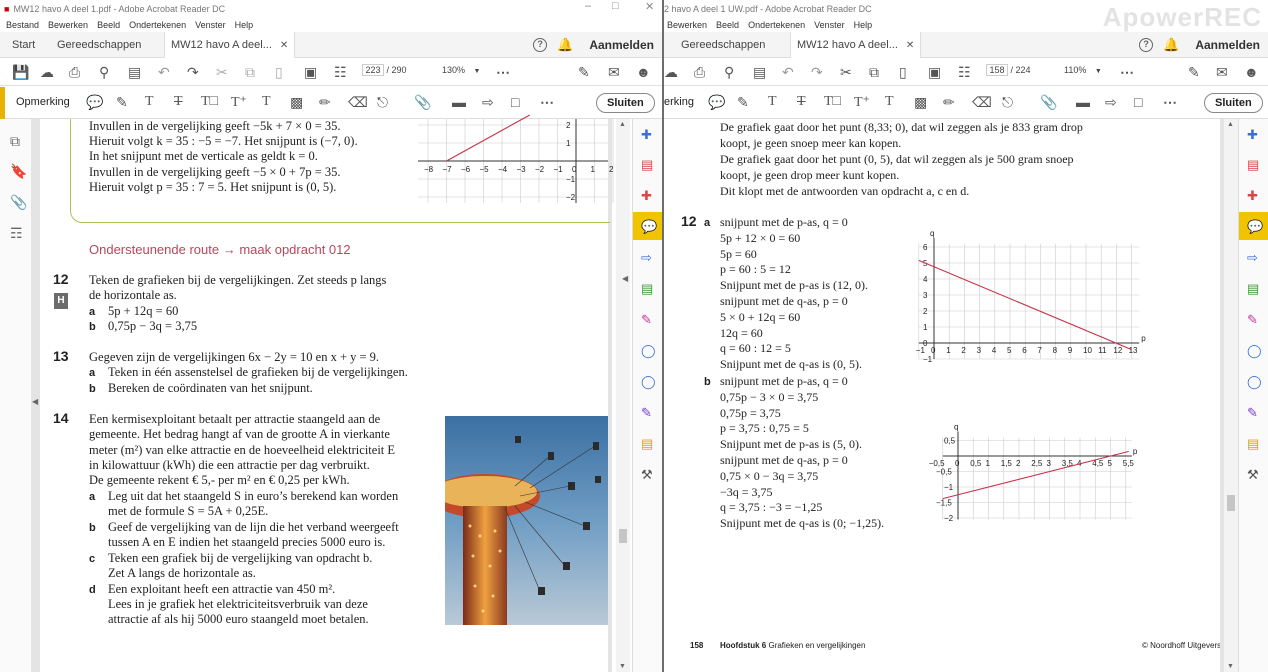  I want to click on tab-document-right: MW12 havo A deel... ✕, so click(856, 45).